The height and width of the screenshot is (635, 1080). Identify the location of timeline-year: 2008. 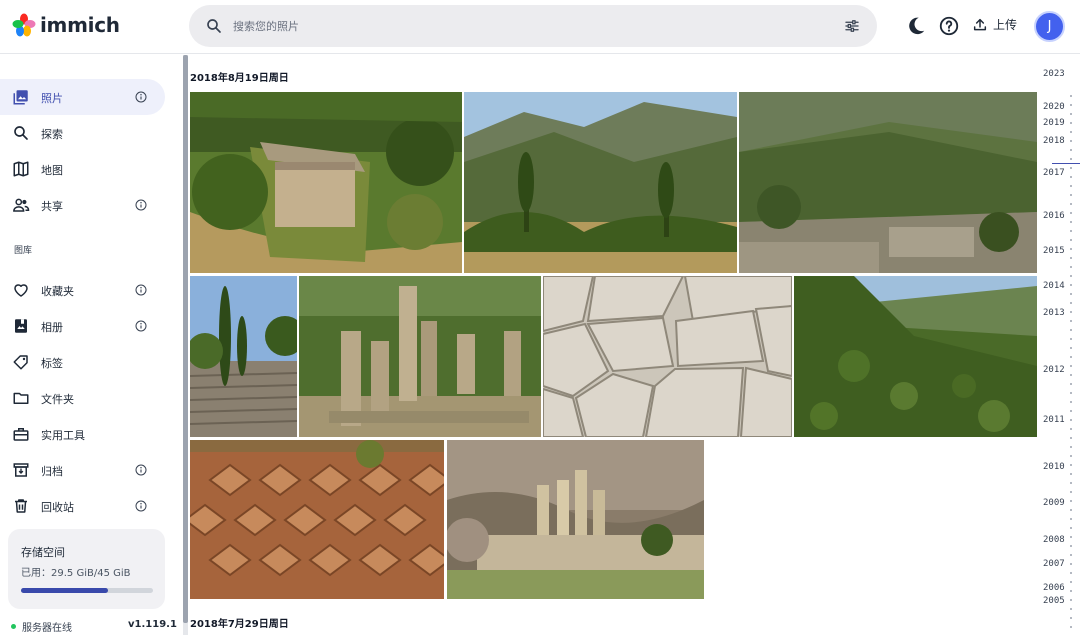
(1054, 540).